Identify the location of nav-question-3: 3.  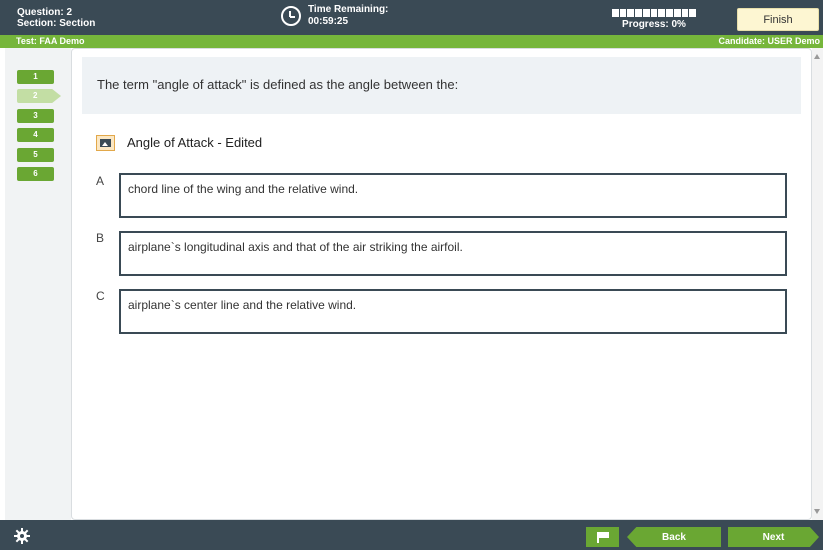
(35, 116).